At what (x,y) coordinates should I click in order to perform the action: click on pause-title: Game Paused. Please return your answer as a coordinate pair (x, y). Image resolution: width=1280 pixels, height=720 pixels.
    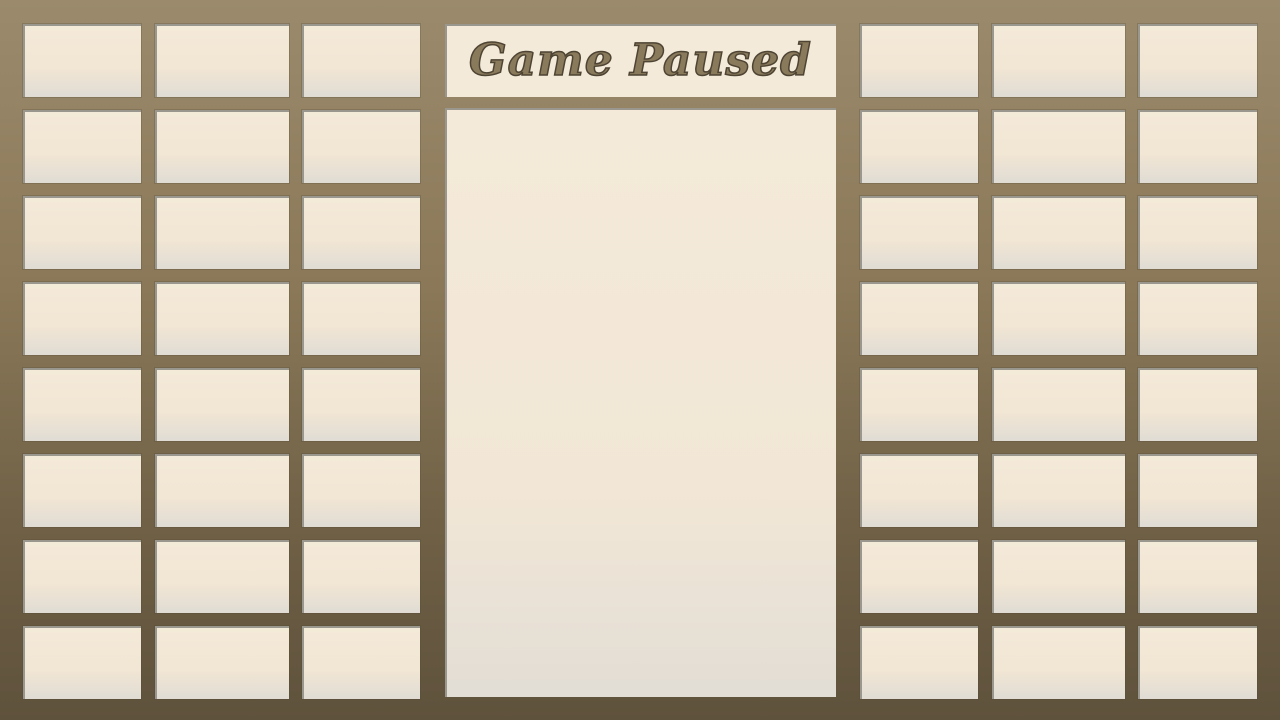
    Looking at the image, I should click on (640, 60).